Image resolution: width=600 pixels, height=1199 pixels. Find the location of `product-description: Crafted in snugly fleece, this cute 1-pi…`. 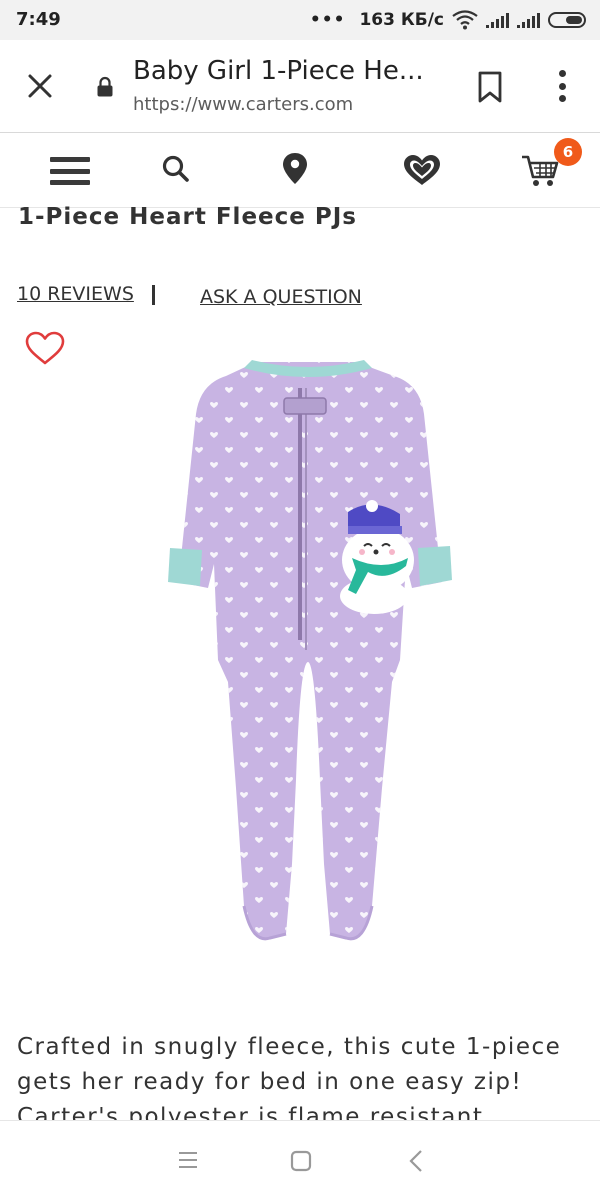

product-description: Crafted in snugly fleece, this cute 1-pi… is located at coordinates (289, 1077).